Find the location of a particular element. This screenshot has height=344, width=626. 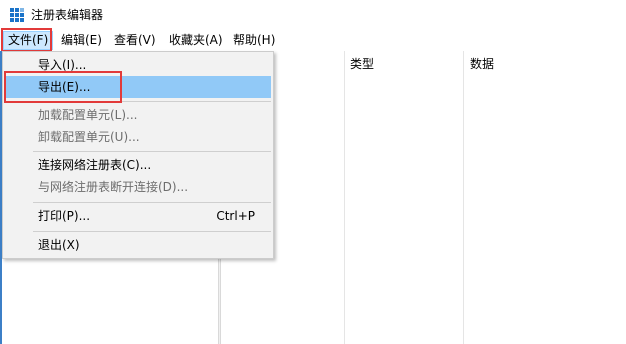

menu-help: 帮助(H) is located at coordinates (254, 40).